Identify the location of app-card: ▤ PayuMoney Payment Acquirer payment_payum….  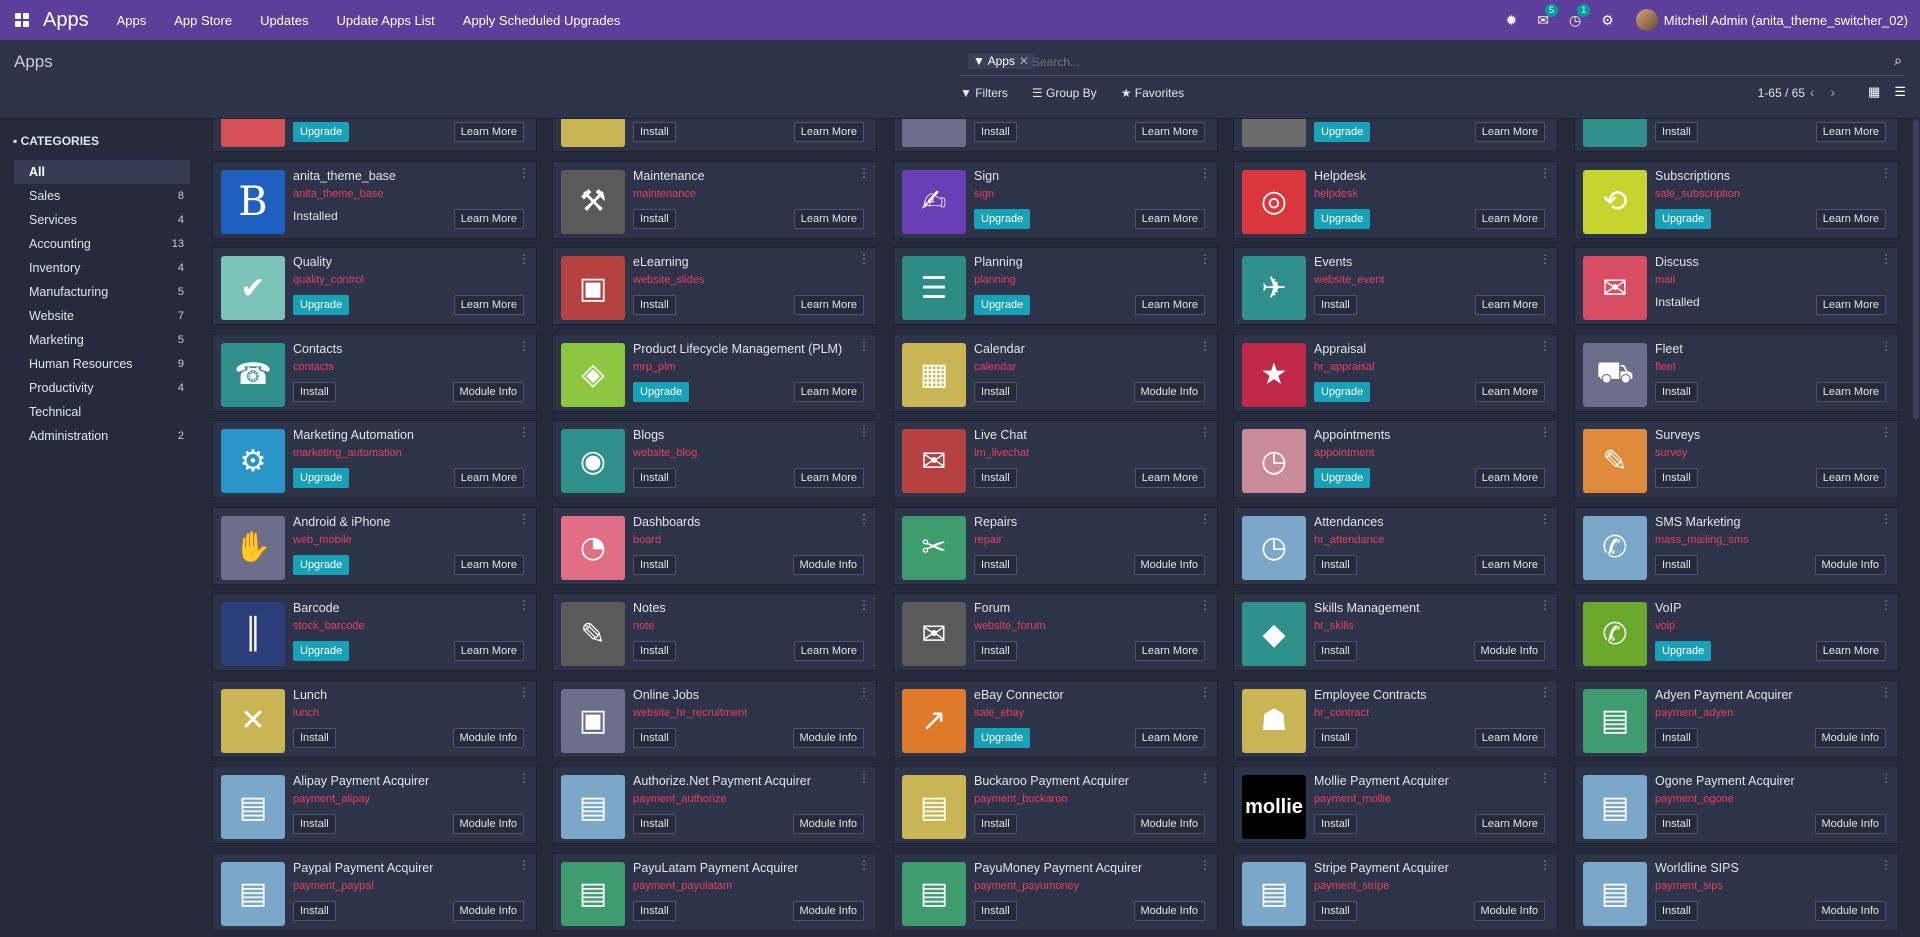
(1055, 891).